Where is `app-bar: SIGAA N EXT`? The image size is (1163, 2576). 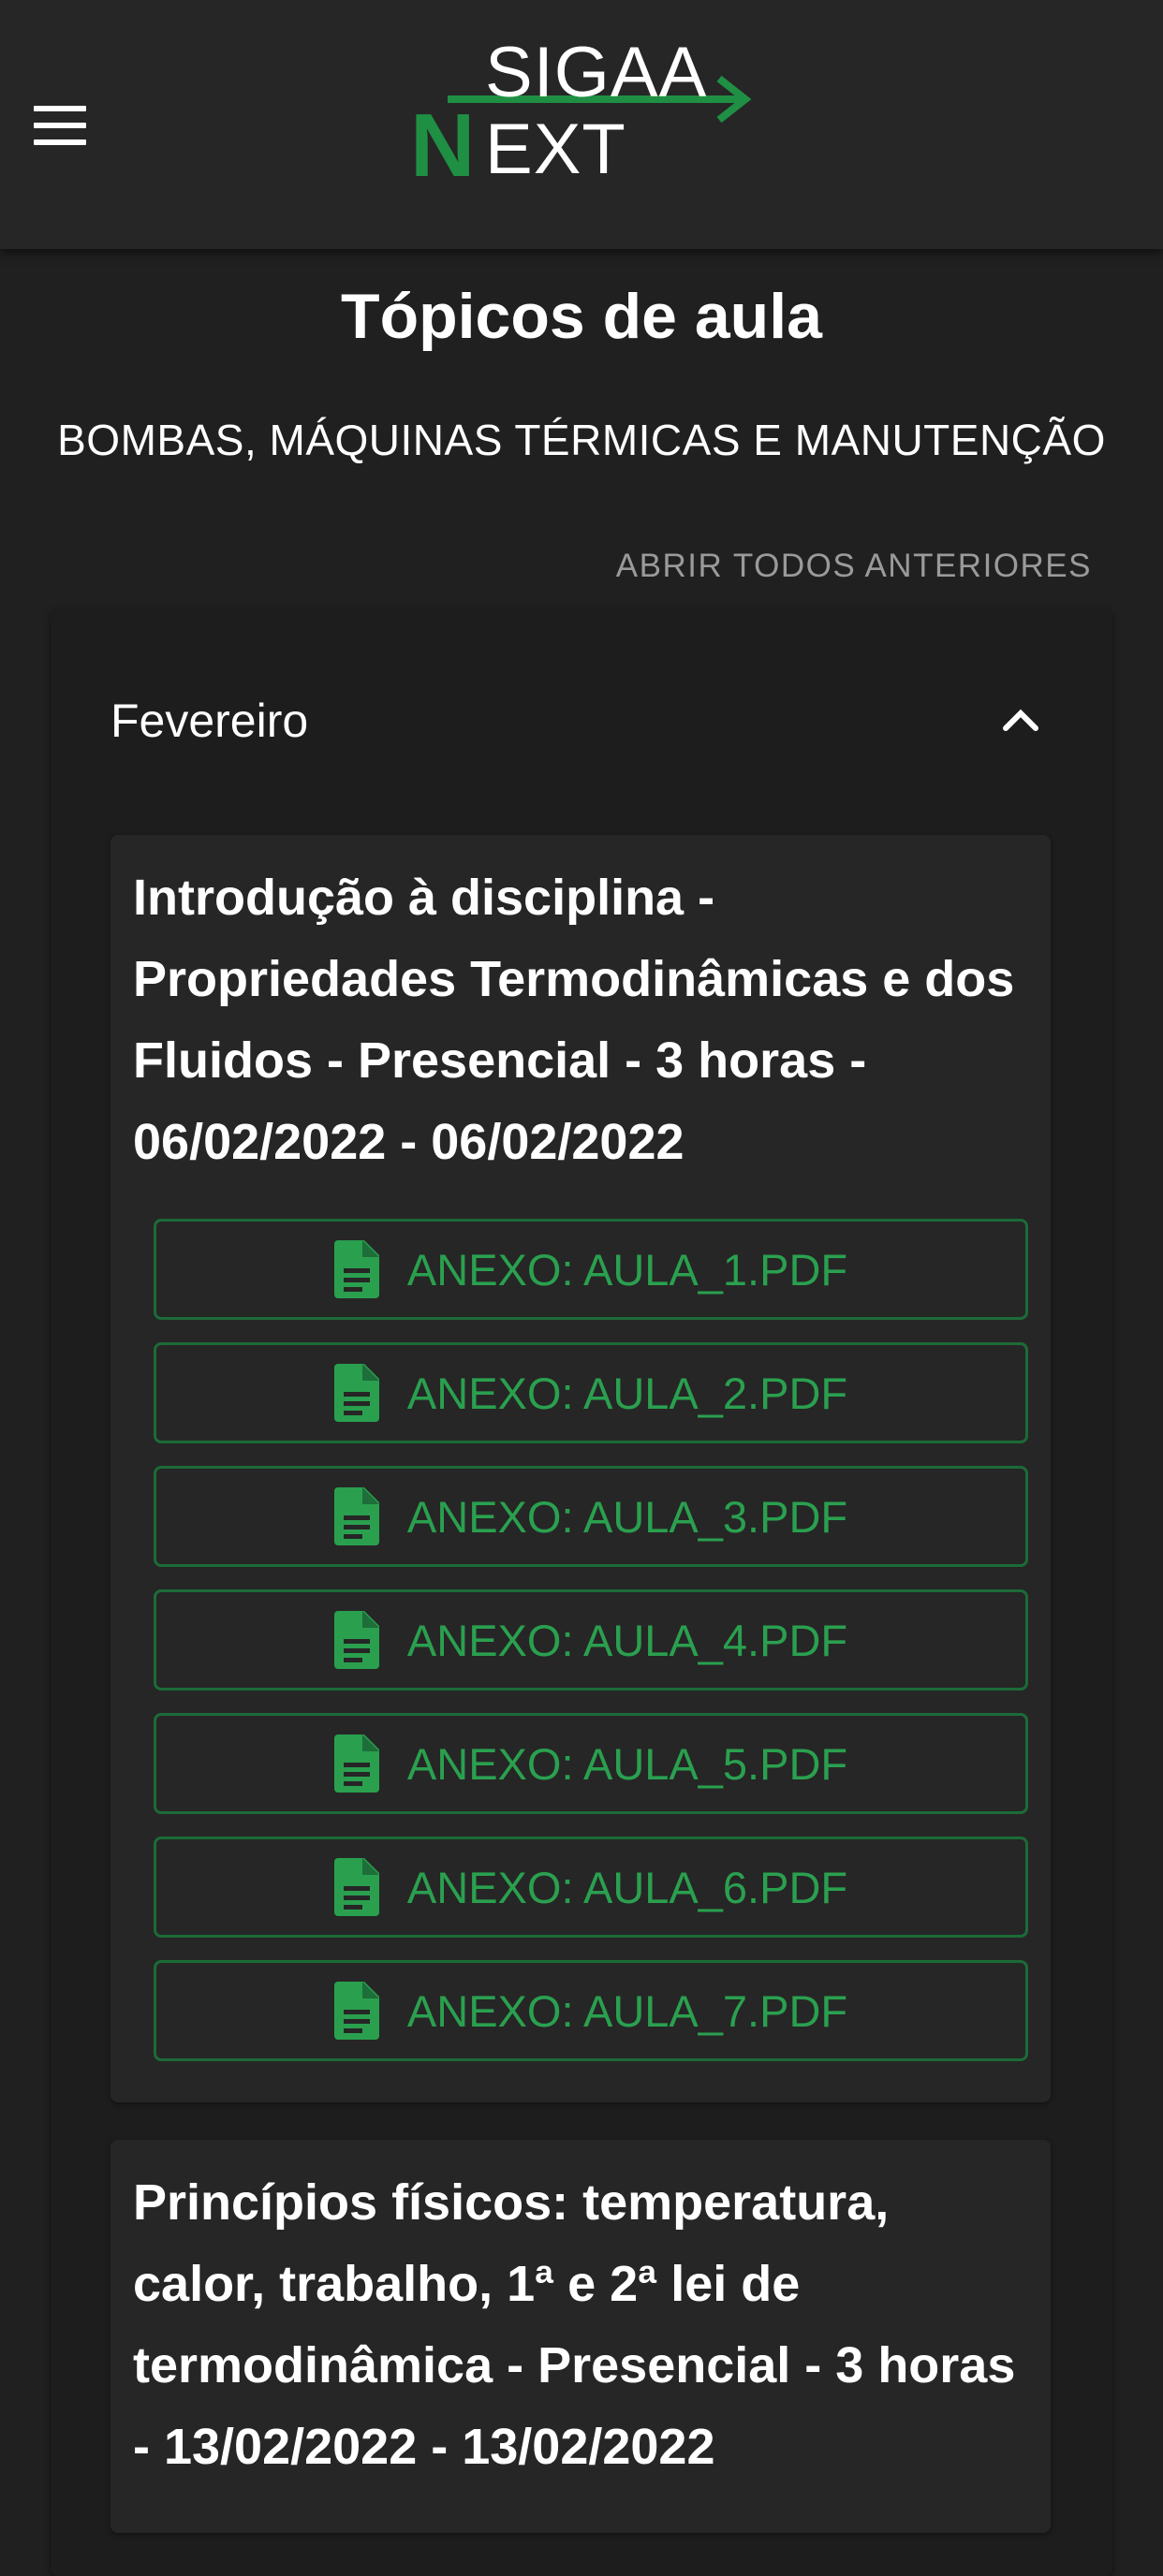
app-bar: SIGAA N EXT is located at coordinates (581, 125).